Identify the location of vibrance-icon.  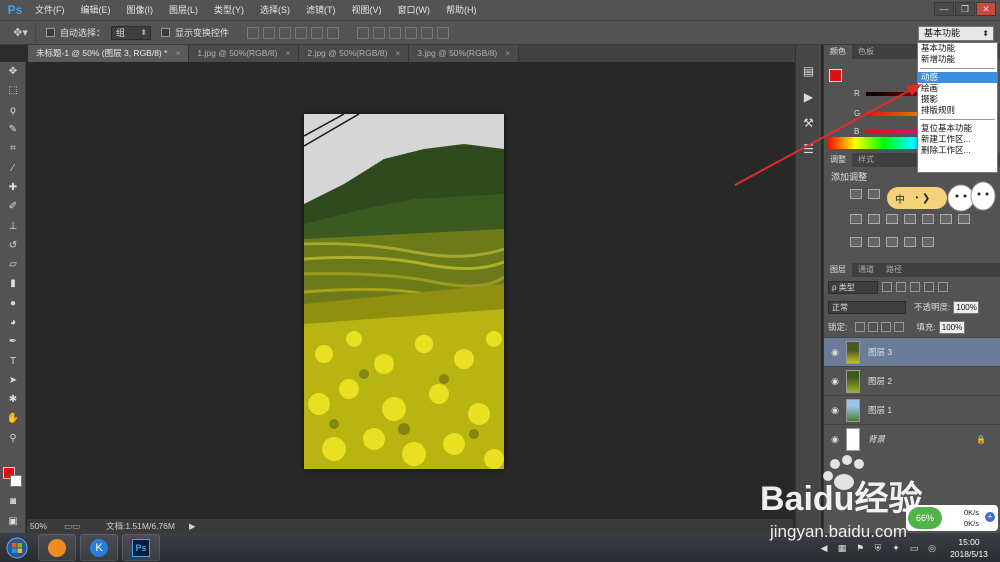
(856, 219).